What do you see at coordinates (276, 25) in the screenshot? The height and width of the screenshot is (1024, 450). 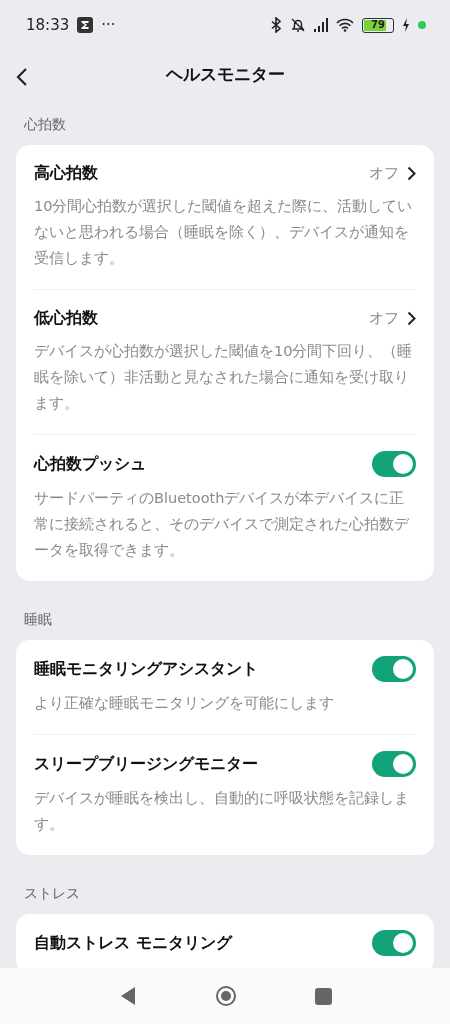 I see `bluetooth-icon` at bounding box center [276, 25].